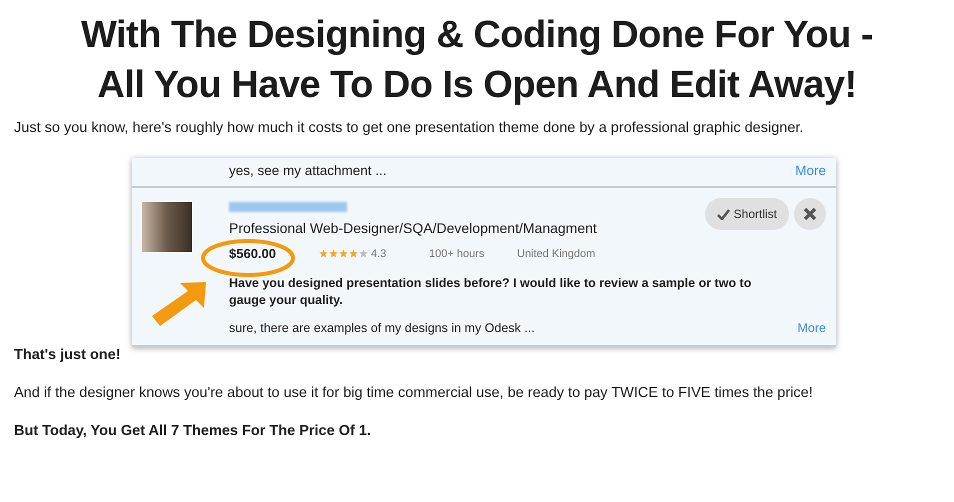 The image size is (954, 502). I want to click on close-icon, so click(810, 214).